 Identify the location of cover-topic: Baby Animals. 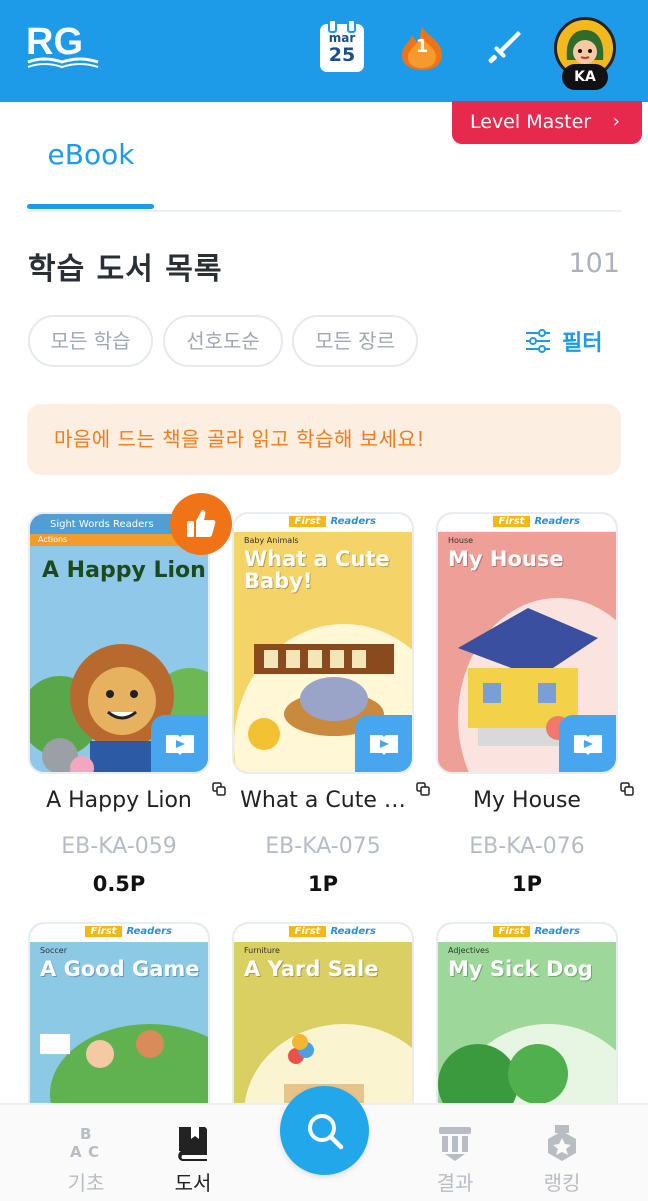
(271, 540).